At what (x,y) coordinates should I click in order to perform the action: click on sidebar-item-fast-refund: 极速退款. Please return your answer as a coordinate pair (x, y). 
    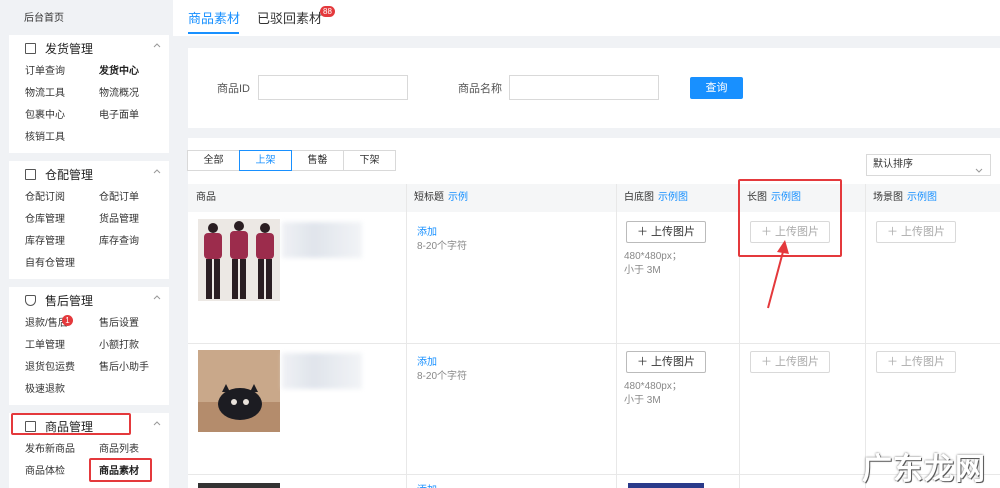
    Looking at the image, I should click on (62, 390).